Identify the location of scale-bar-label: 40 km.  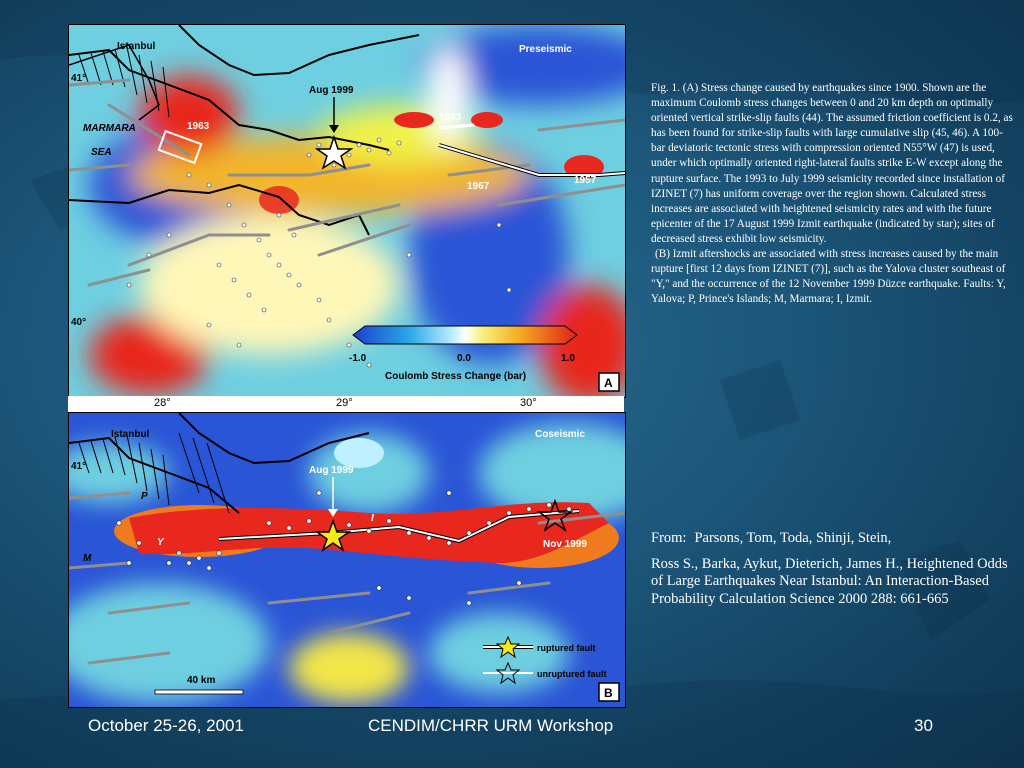
(201, 680).